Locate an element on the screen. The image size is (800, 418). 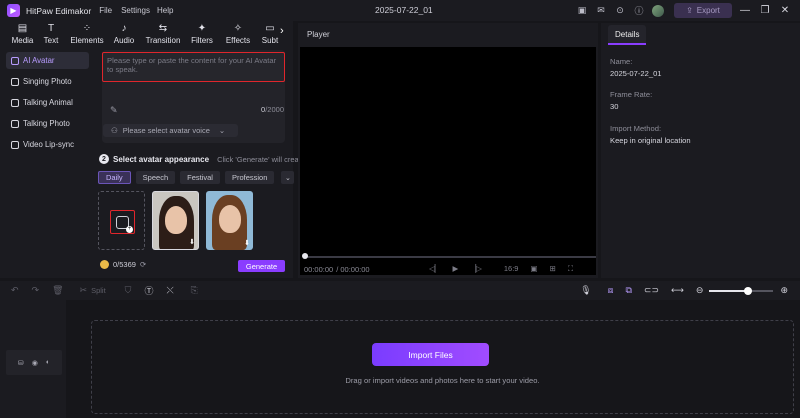
maximize-icon: ❐ is located at coordinates (765, 10).